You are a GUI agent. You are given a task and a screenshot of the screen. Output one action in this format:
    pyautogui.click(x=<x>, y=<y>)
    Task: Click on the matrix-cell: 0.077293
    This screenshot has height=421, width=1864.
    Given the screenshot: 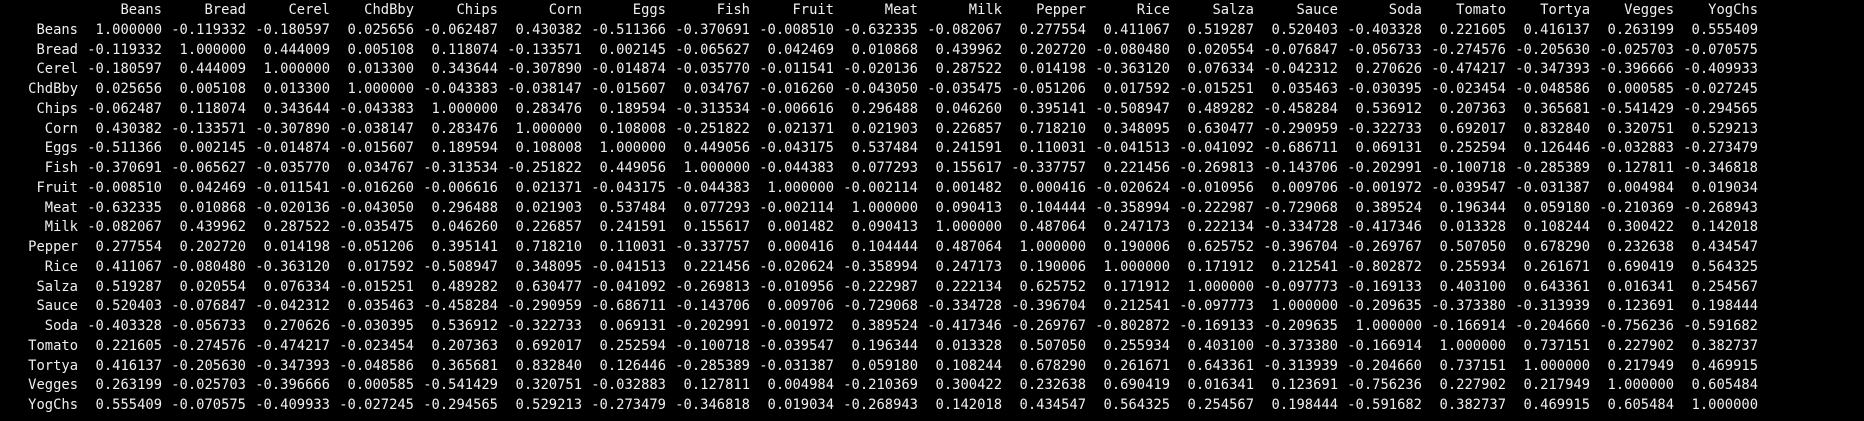 What is the action you would take?
    pyautogui.click(x=884, y=168)
    